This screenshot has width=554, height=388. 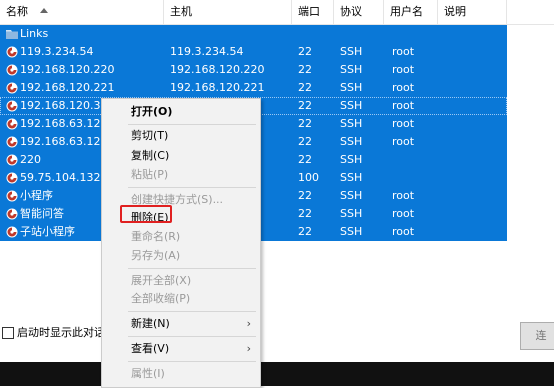 I want to click on menu-item-rename: 重命名(R), so click(x=181, y=237).